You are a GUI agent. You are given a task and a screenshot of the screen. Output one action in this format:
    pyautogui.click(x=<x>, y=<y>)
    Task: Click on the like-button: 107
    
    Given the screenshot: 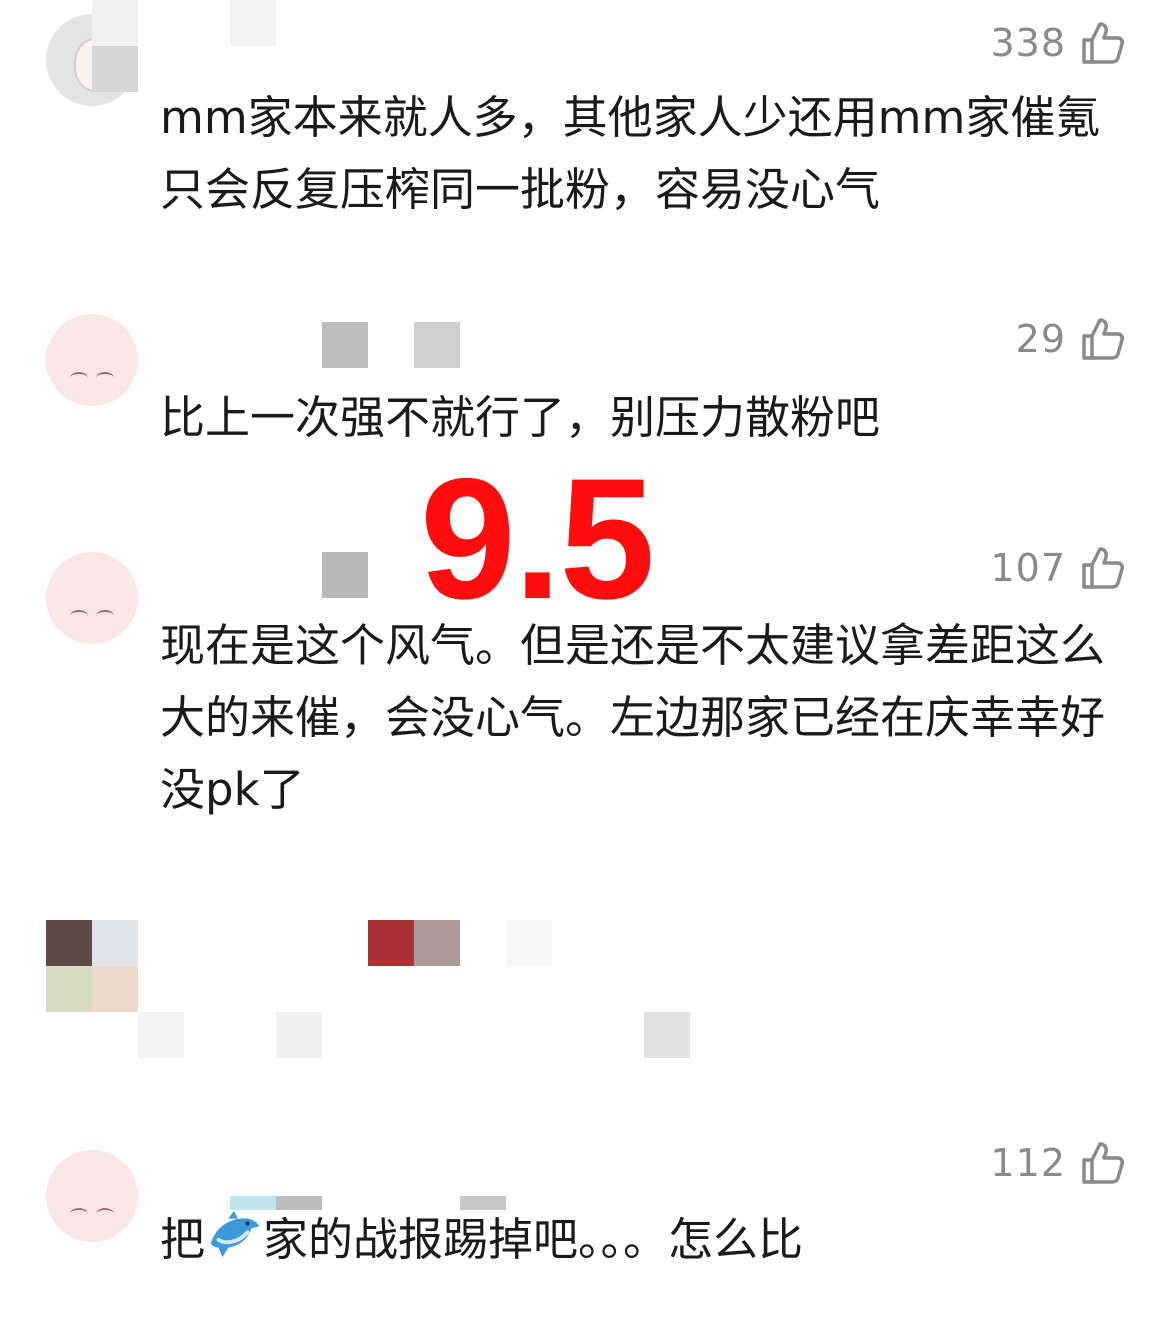 What is the action you would take?
    pyautogui.click(x=1058, y=568)
    